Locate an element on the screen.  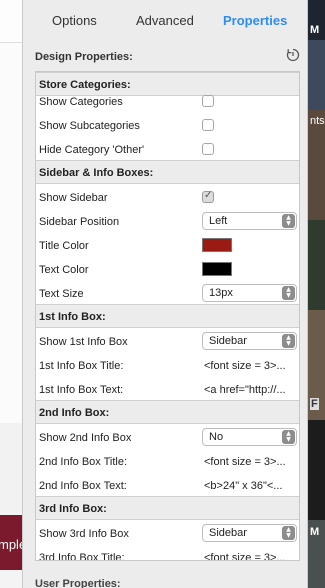
tab-bar: Options Advanced Properties is located at coordinates (166, 20).